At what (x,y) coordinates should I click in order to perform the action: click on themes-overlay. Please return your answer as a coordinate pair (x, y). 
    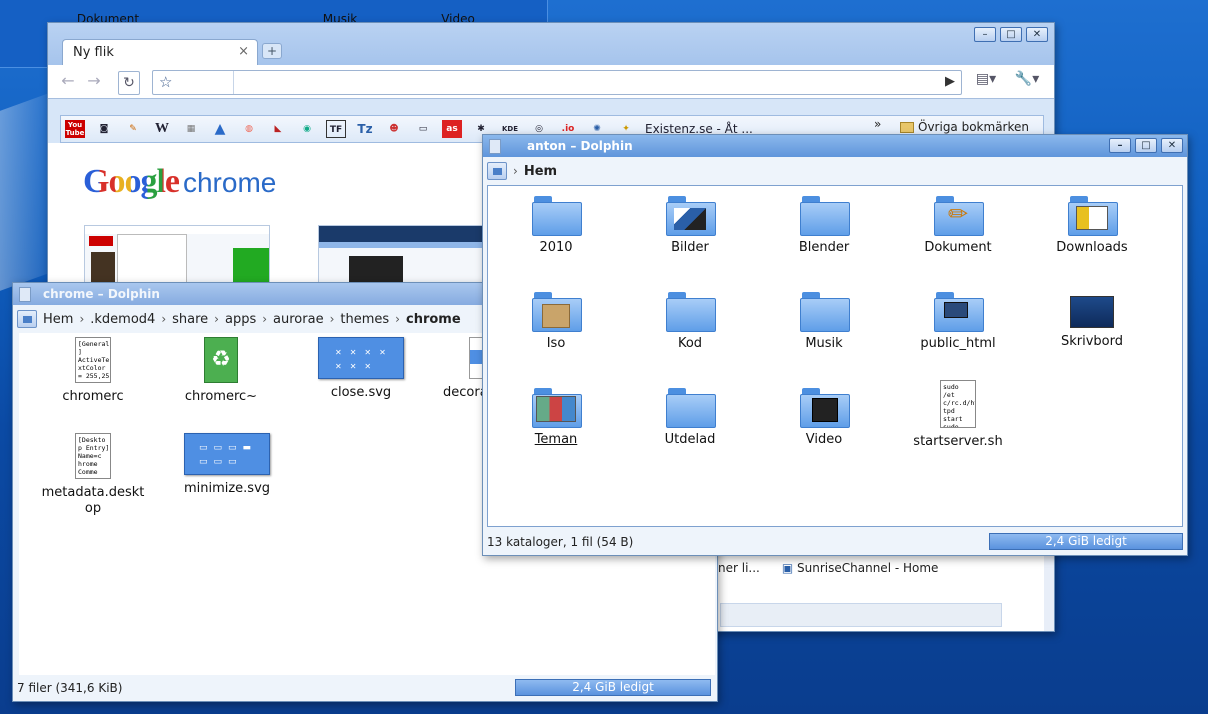
    Looking at the image, I should click on (556, 409).